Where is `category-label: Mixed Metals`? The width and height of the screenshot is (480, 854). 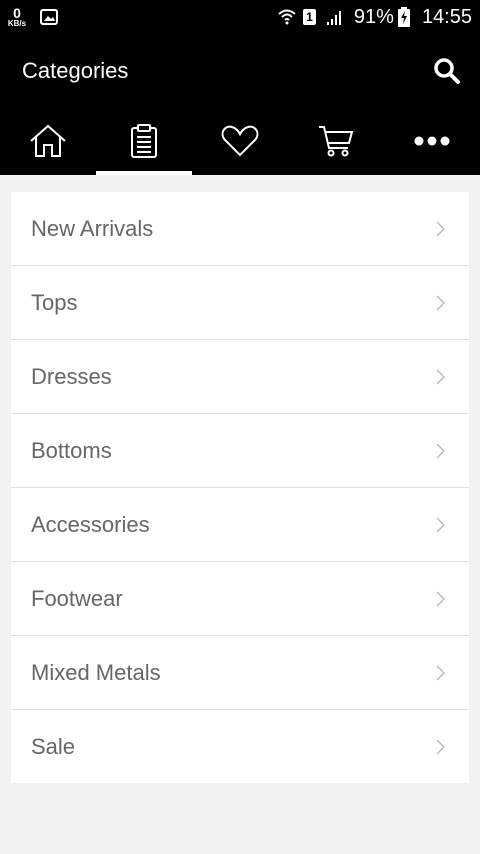
category-label: Mixed Metals is located at coordinates (96, 672).